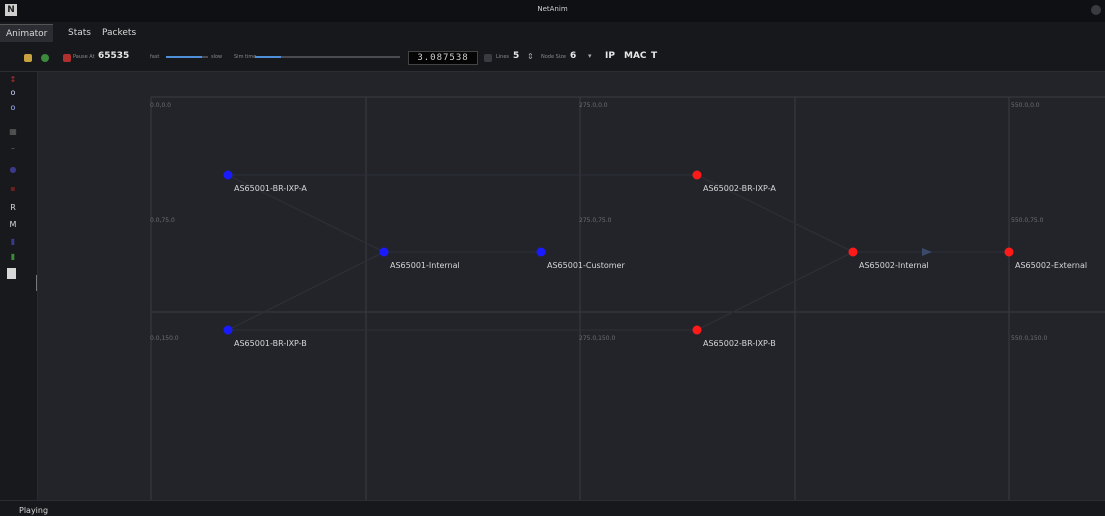  Describe the element at coordinates (593, 105) in the screenshot. I see `grid-label: 275.0,0.0` at that location.